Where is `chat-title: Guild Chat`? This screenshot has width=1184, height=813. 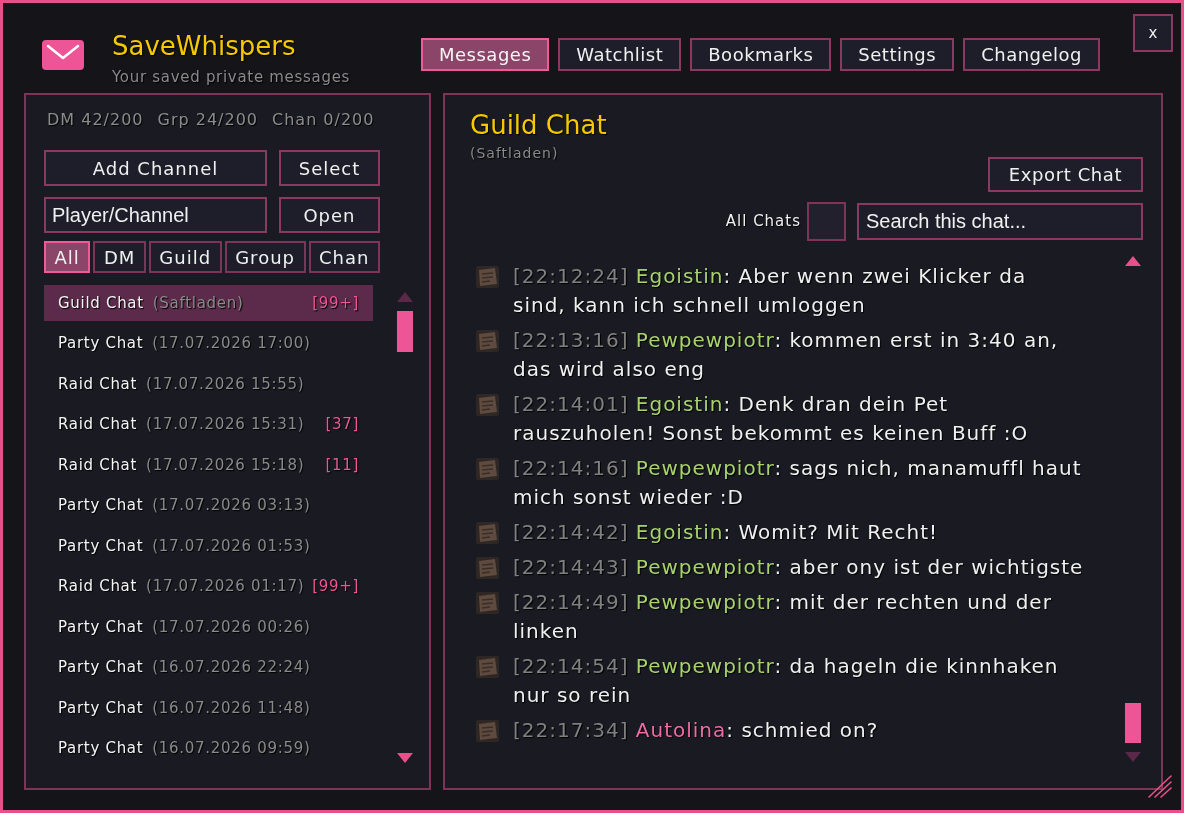
chat-title: Guild Chat is located at coordinates (538, 125).